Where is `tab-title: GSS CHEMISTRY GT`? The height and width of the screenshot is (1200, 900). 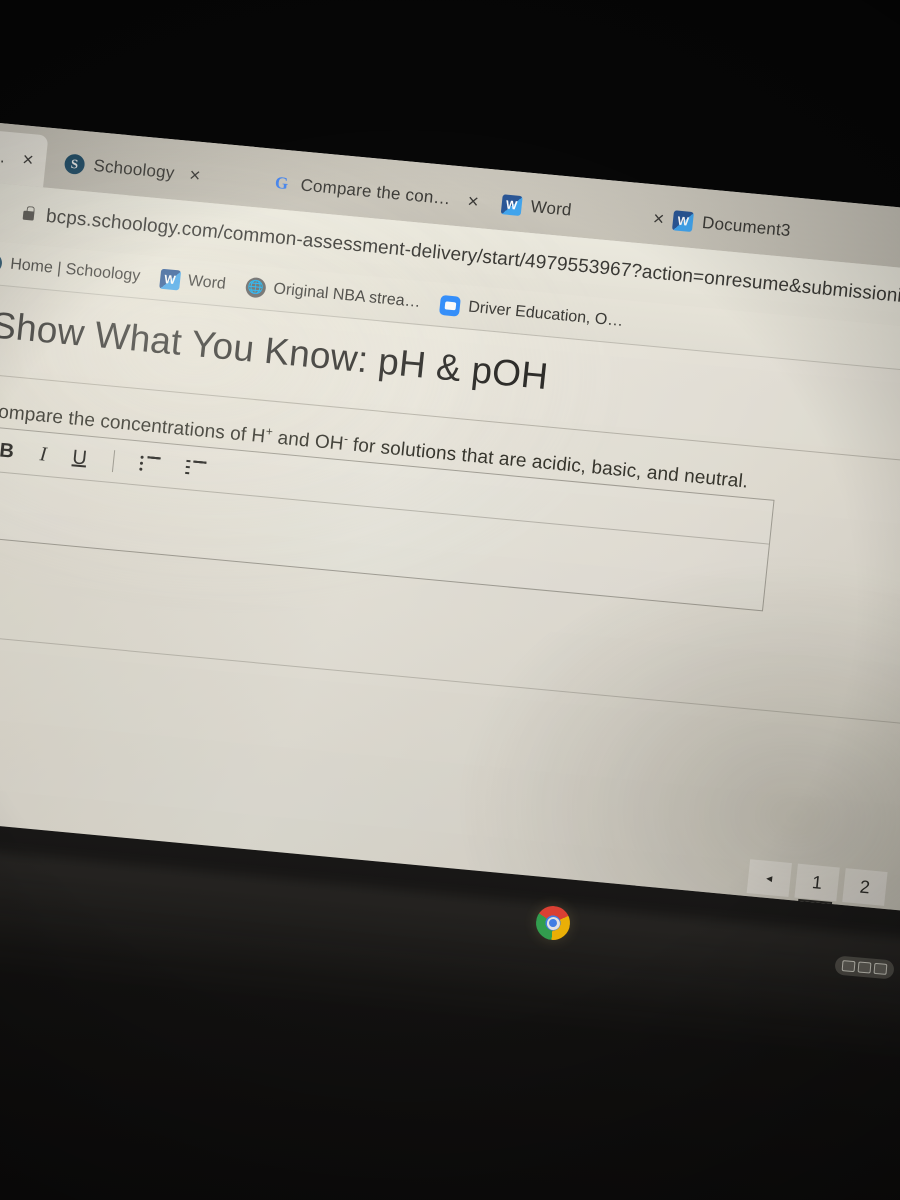 tab-title: GSS CHEMISTRY GT is located at coordinates (4, 152).